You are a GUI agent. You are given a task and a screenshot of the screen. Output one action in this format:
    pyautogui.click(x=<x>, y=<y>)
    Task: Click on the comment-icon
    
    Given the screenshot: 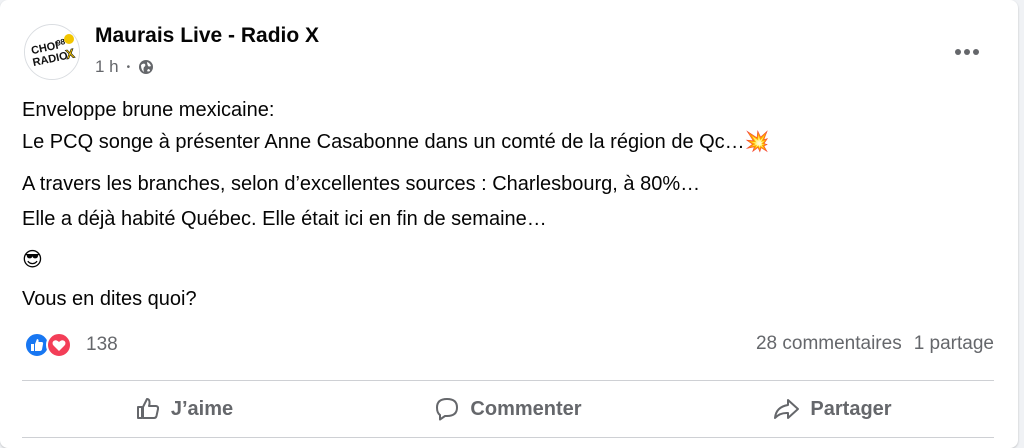 What is the action you would take?
    pyautogui.click(x=447, y=409)
    